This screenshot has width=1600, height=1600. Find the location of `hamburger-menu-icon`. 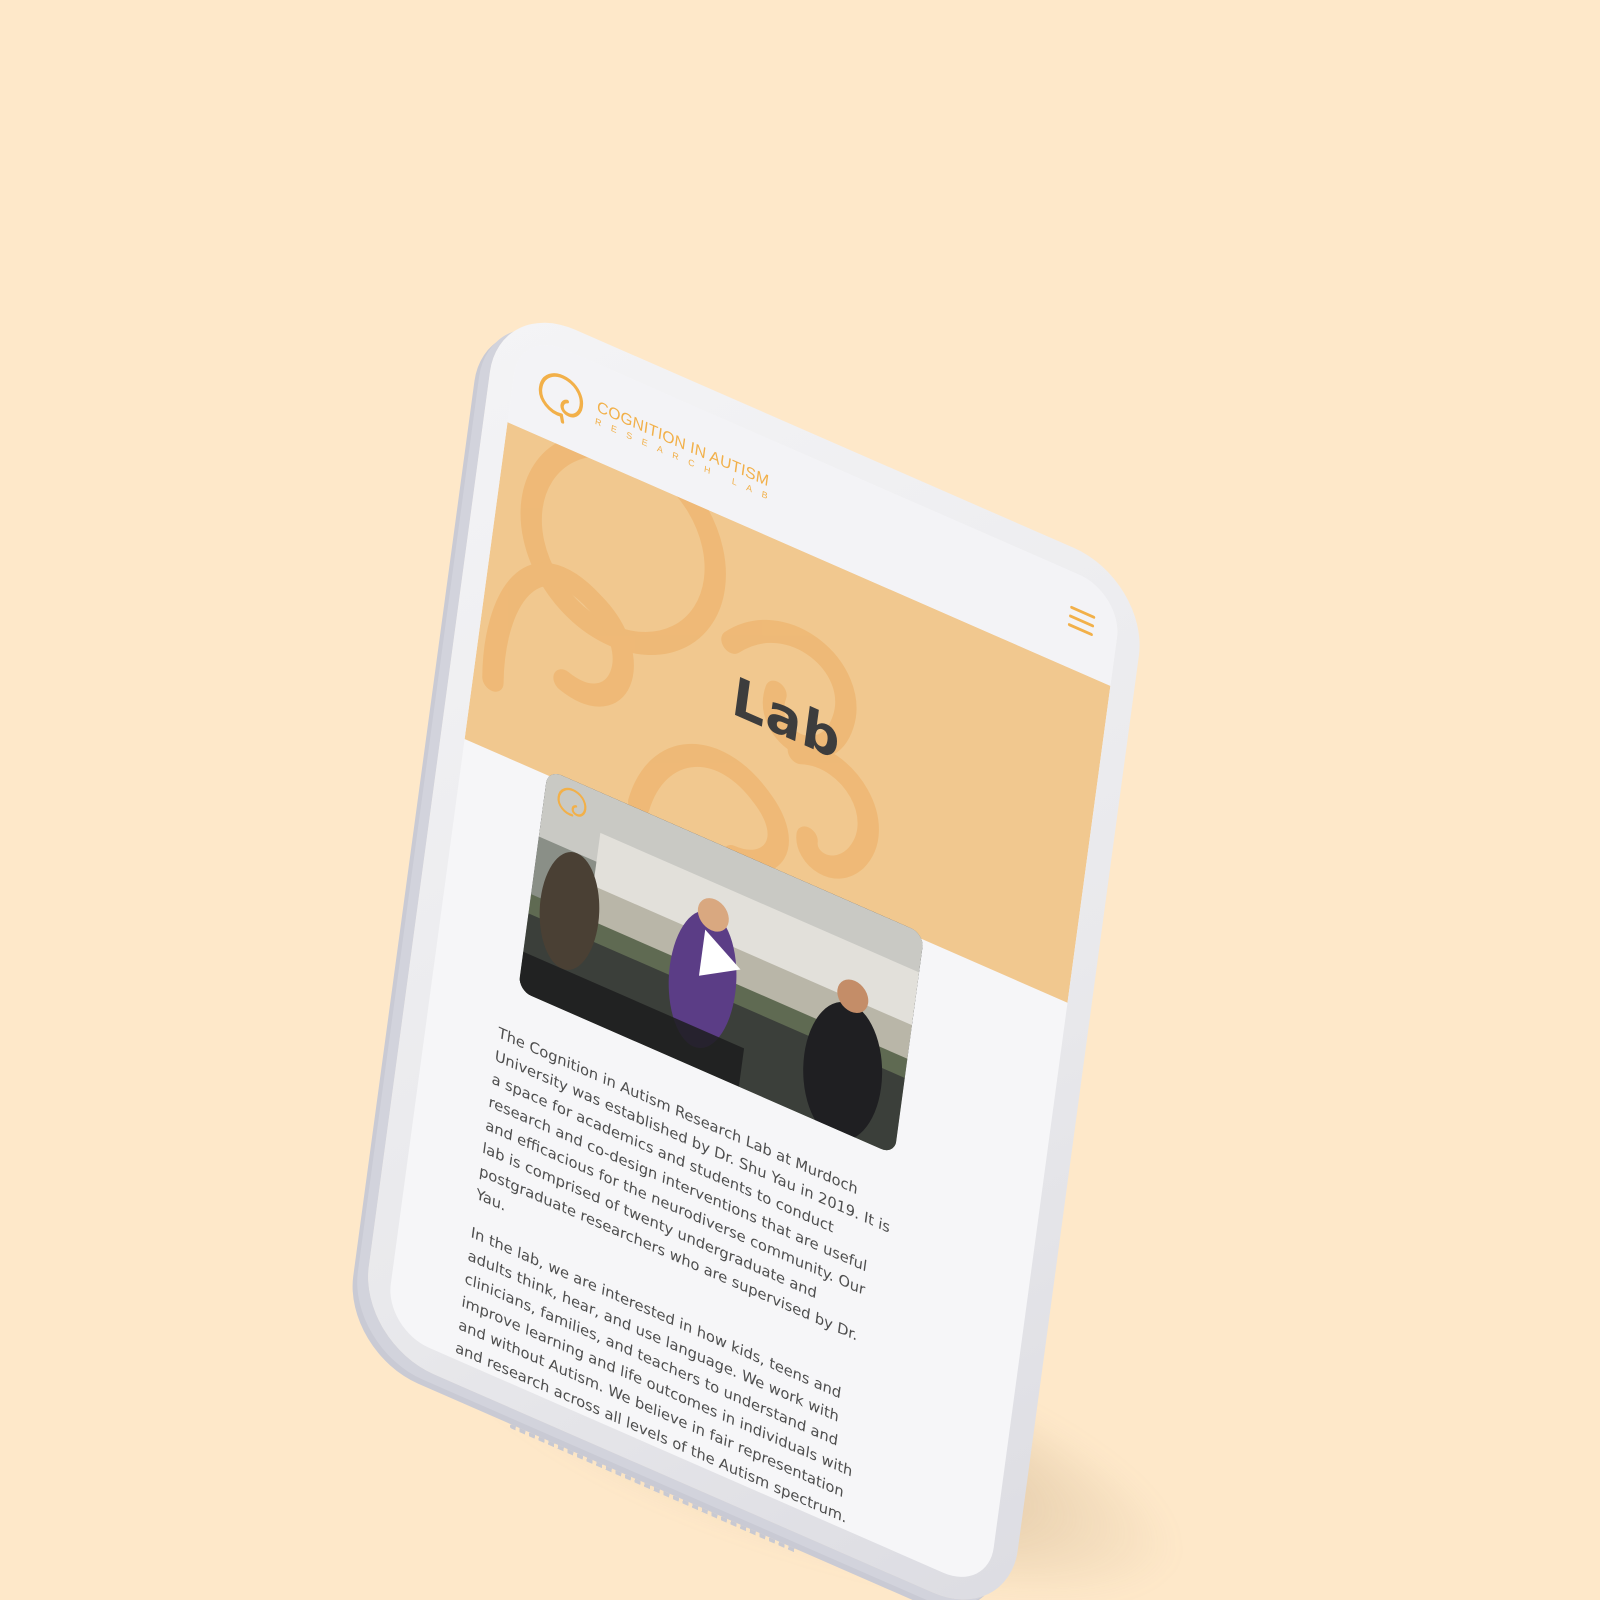

hamburger-menu-icon is located at coordinates (1081, 621).